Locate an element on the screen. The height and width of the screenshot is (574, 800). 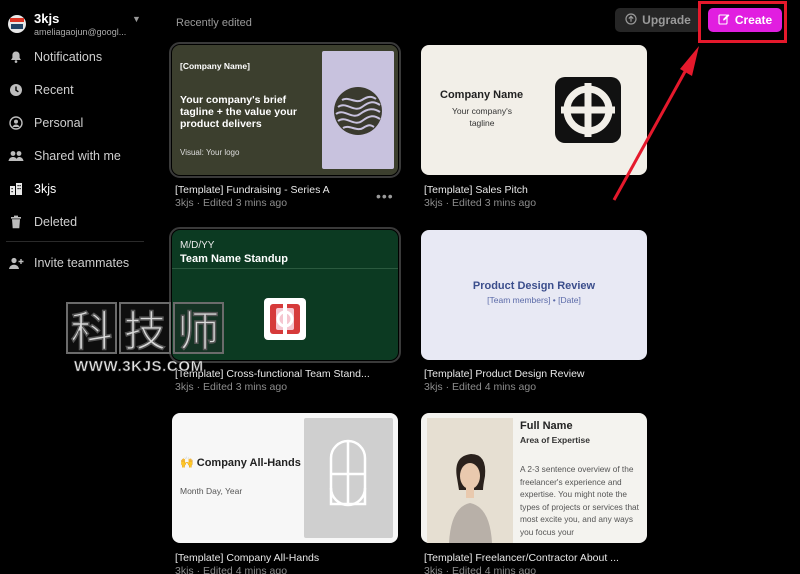
thumb-divider is located at coordinates (285, 268).